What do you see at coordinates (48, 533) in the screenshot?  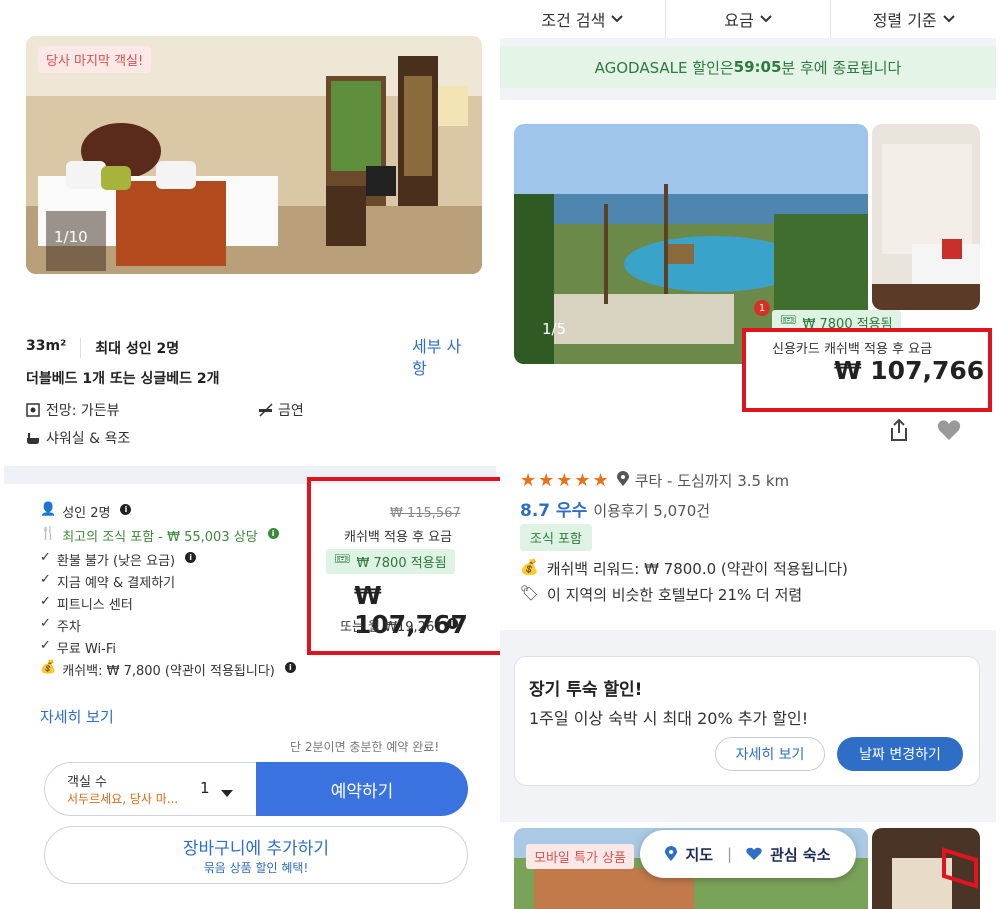 I see `fork-icon: 🍴` at bounding box center [48, 533].